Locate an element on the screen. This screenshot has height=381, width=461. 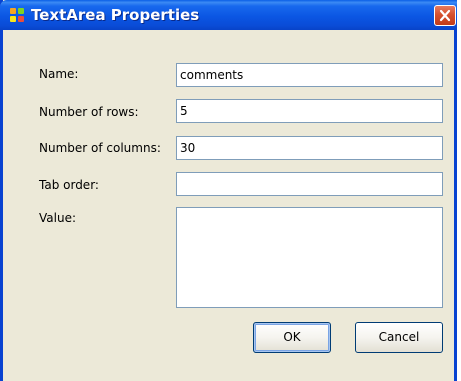
cancel-button: Cancel is located at coordinates (399, 337).